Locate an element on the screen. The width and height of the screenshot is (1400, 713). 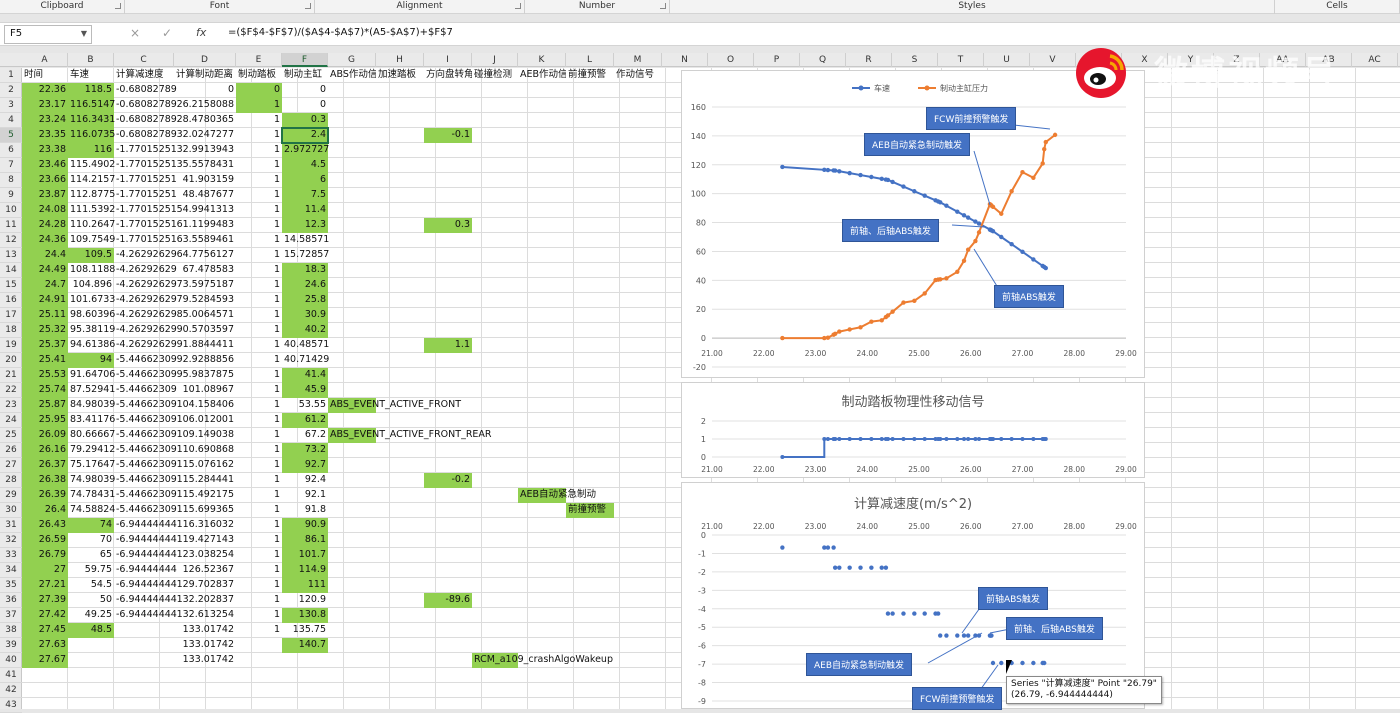
cell-b: 84.98039 is located at coordinates (91, 405).